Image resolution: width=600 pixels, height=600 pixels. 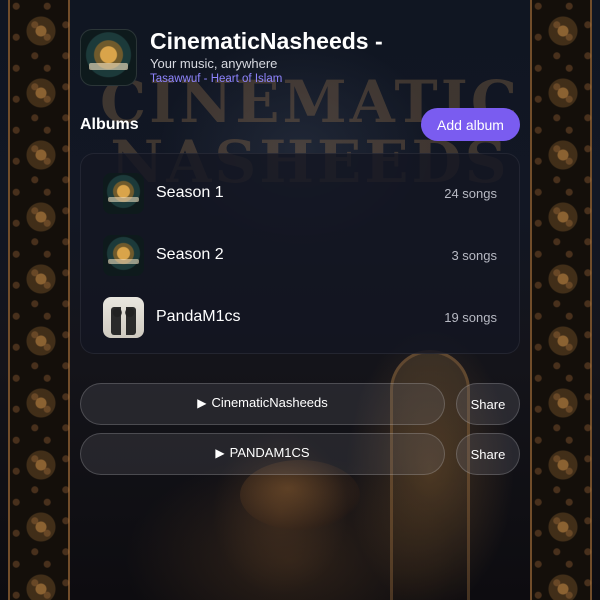 I want to click on album-item-season-1: Season 1 24 songs, so click(x=300, y=193).